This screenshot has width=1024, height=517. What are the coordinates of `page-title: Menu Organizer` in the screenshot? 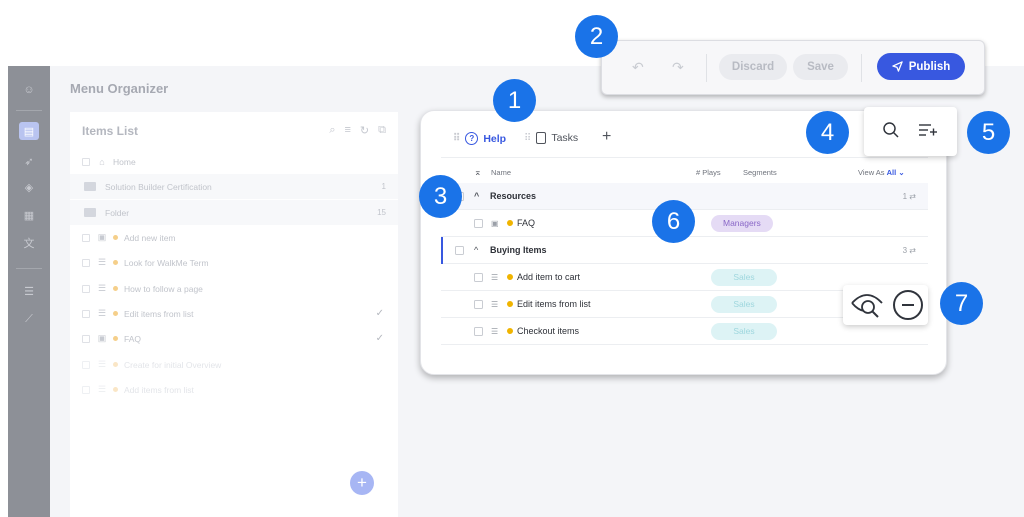 It's located at (119, 88).